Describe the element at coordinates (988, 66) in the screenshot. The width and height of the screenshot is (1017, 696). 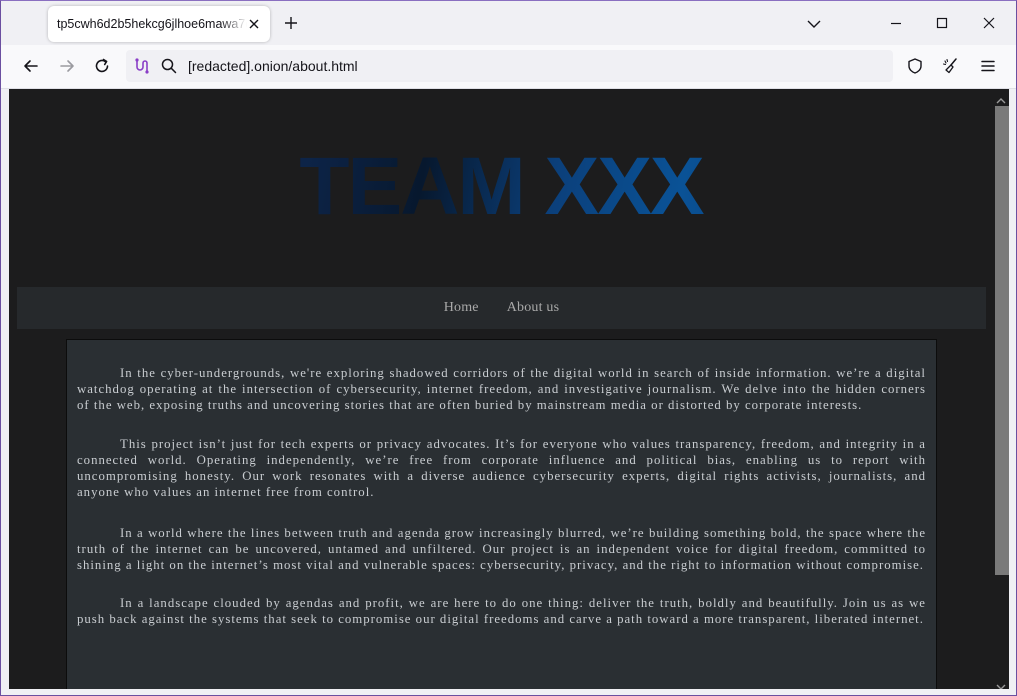
I see `hamburger-icon` at that location.